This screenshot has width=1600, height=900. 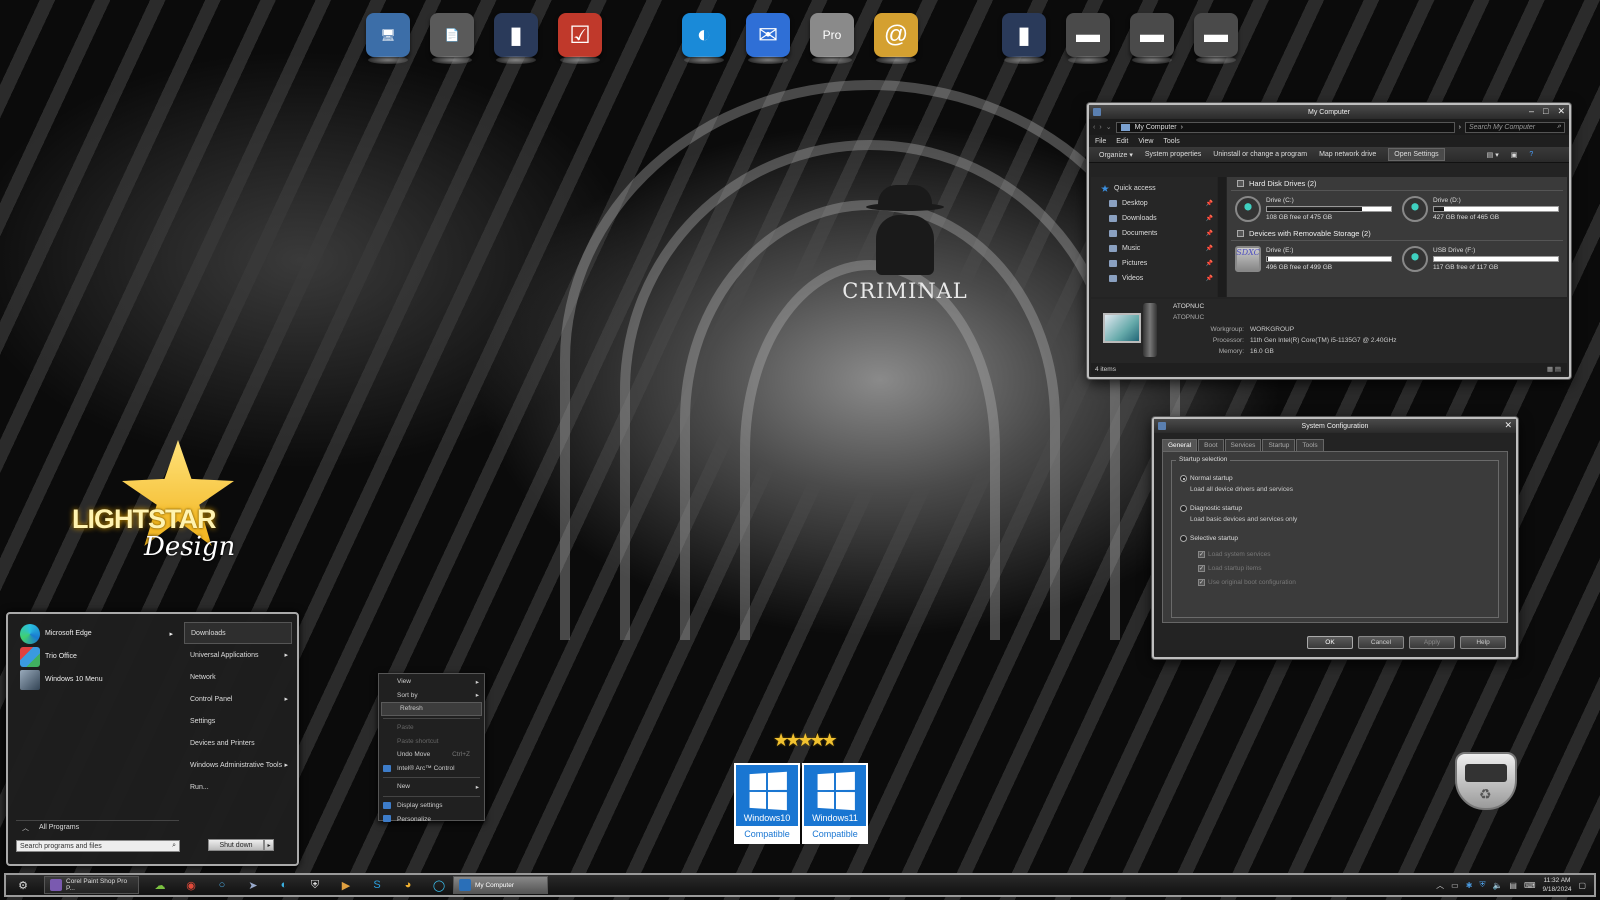 What do you see at coordinates (1279, 445) in the screenshot?
I see `tab-startup: Startup` at bounding box center [1279, 445].